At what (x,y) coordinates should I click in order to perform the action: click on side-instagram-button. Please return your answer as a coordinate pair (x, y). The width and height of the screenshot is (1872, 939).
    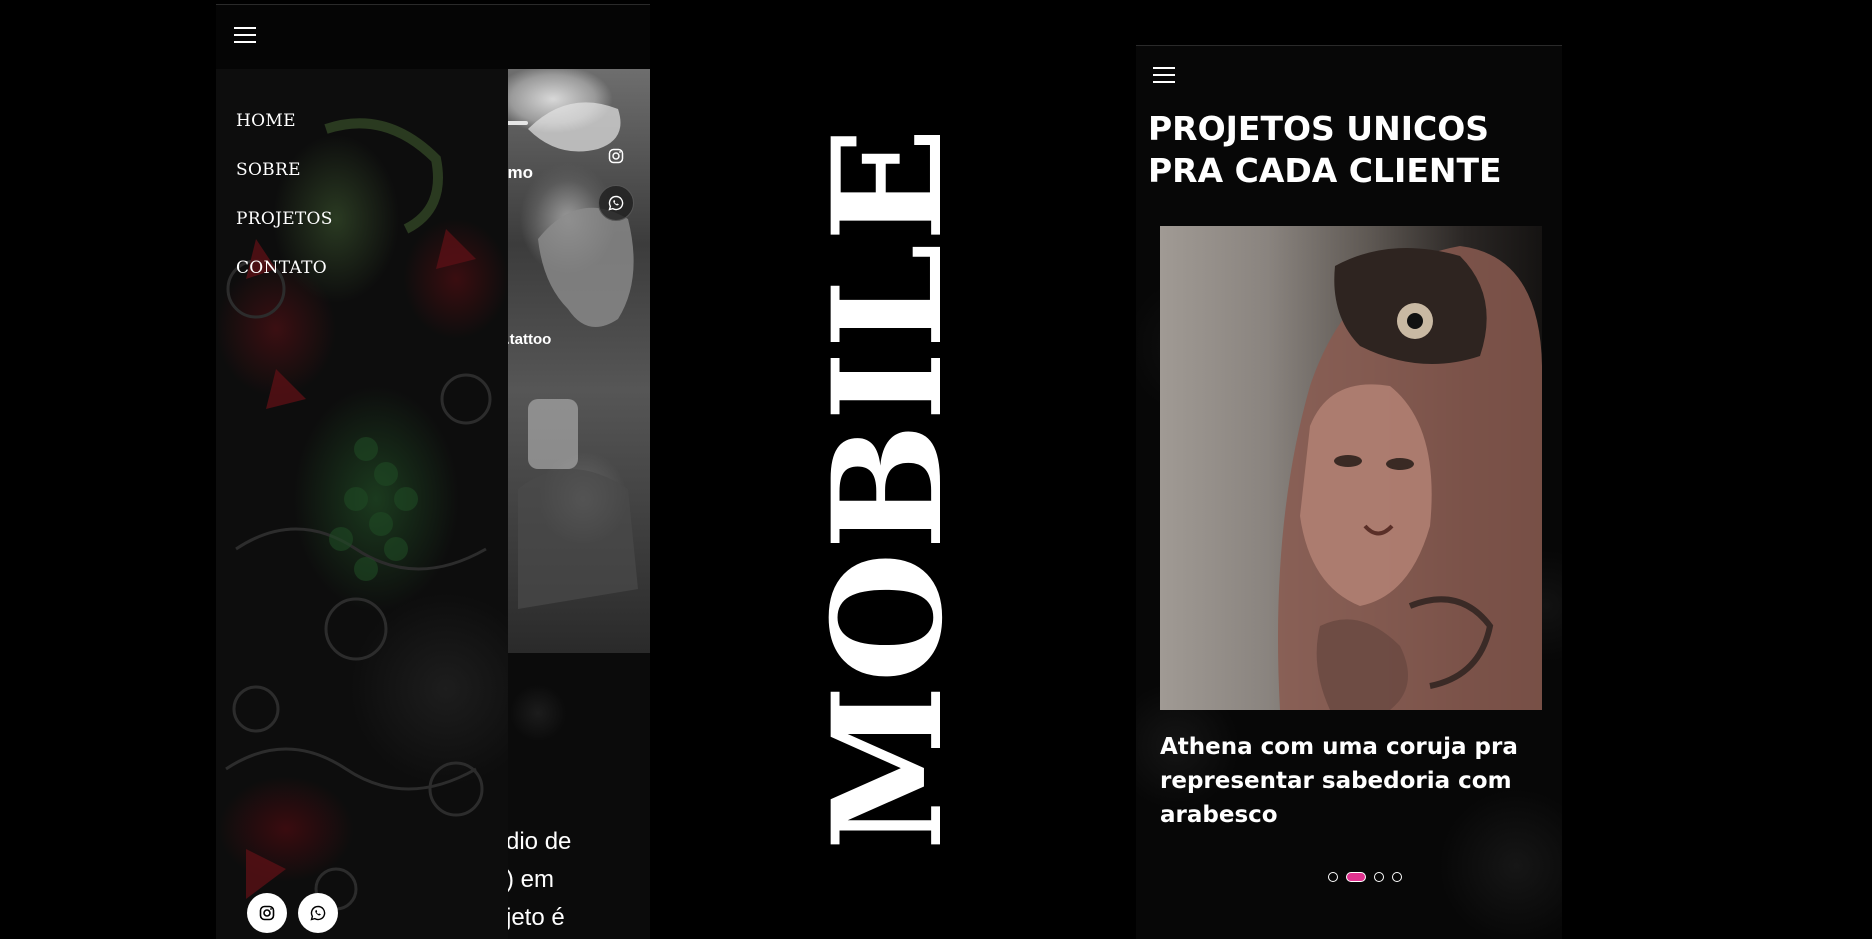
    Looking at the image, I should click on (616, 156).